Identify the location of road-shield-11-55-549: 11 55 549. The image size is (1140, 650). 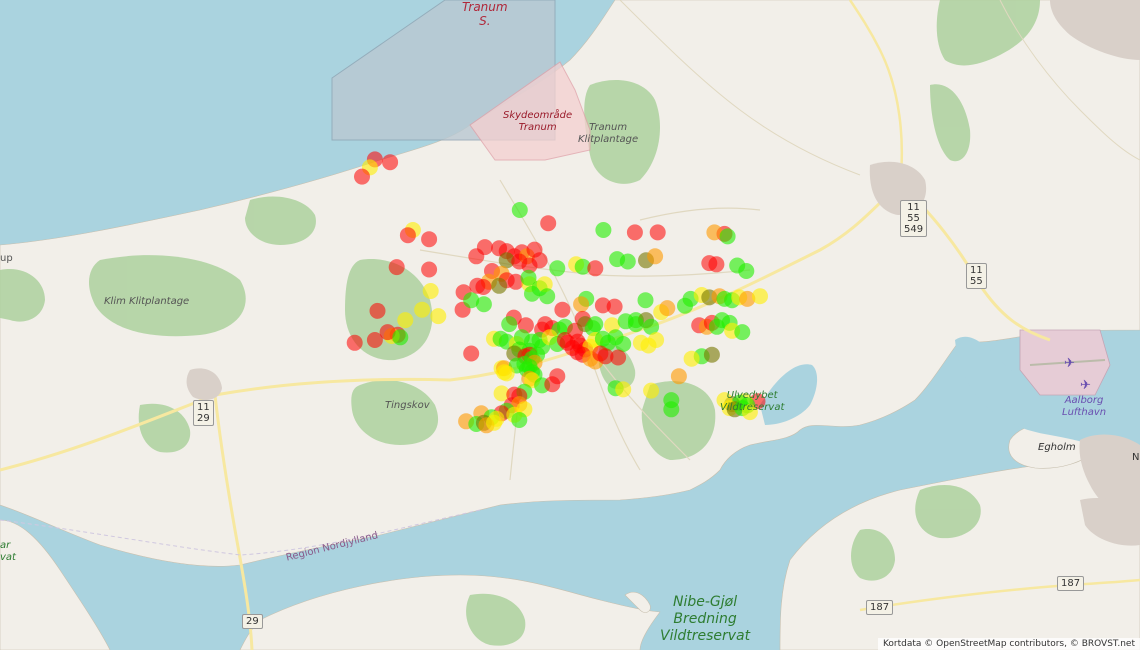
(914, 218).